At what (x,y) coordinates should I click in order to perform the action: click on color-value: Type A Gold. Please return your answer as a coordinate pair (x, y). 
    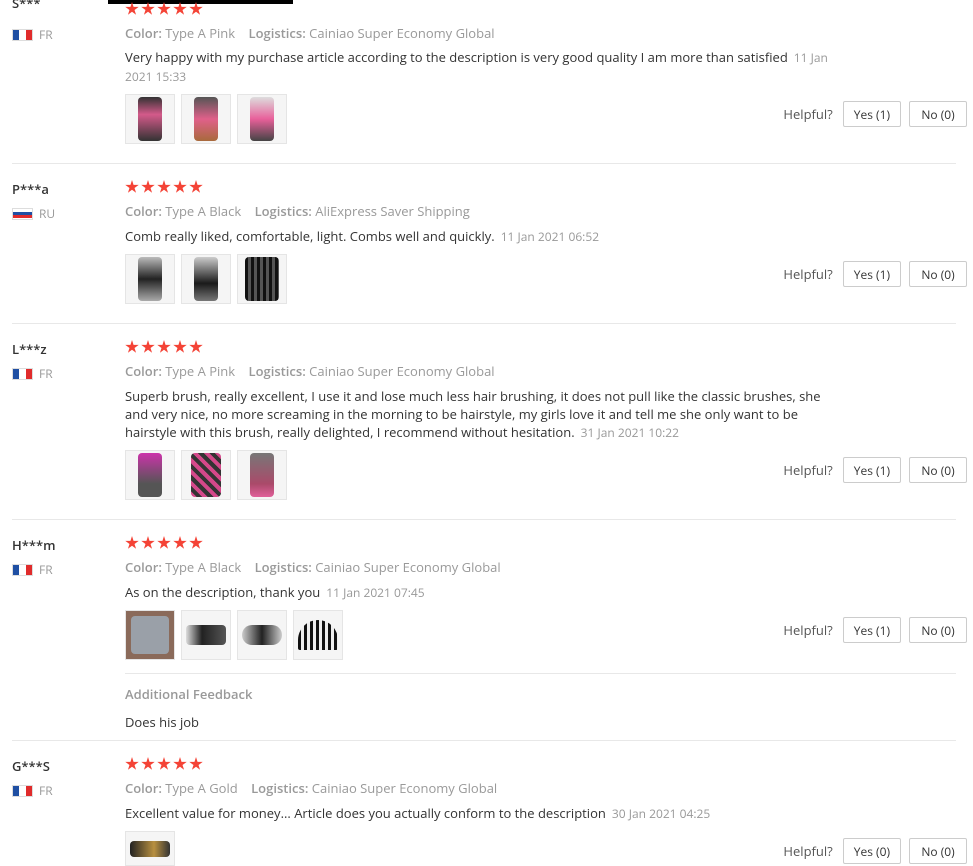
    Looking at the image, I should click on (201, 788).